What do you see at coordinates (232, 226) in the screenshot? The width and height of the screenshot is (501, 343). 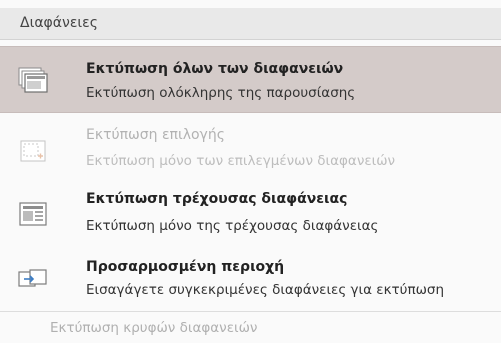 I see `option-subtitle: Εκτύπωση μόνο της τρέχουσας διαφάνειας` at bounding box center [232, 226].